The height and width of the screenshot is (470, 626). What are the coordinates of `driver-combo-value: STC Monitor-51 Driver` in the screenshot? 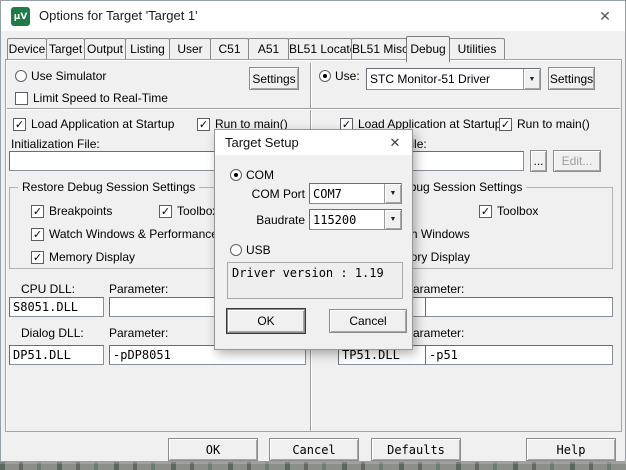 It's located at (430, 79).